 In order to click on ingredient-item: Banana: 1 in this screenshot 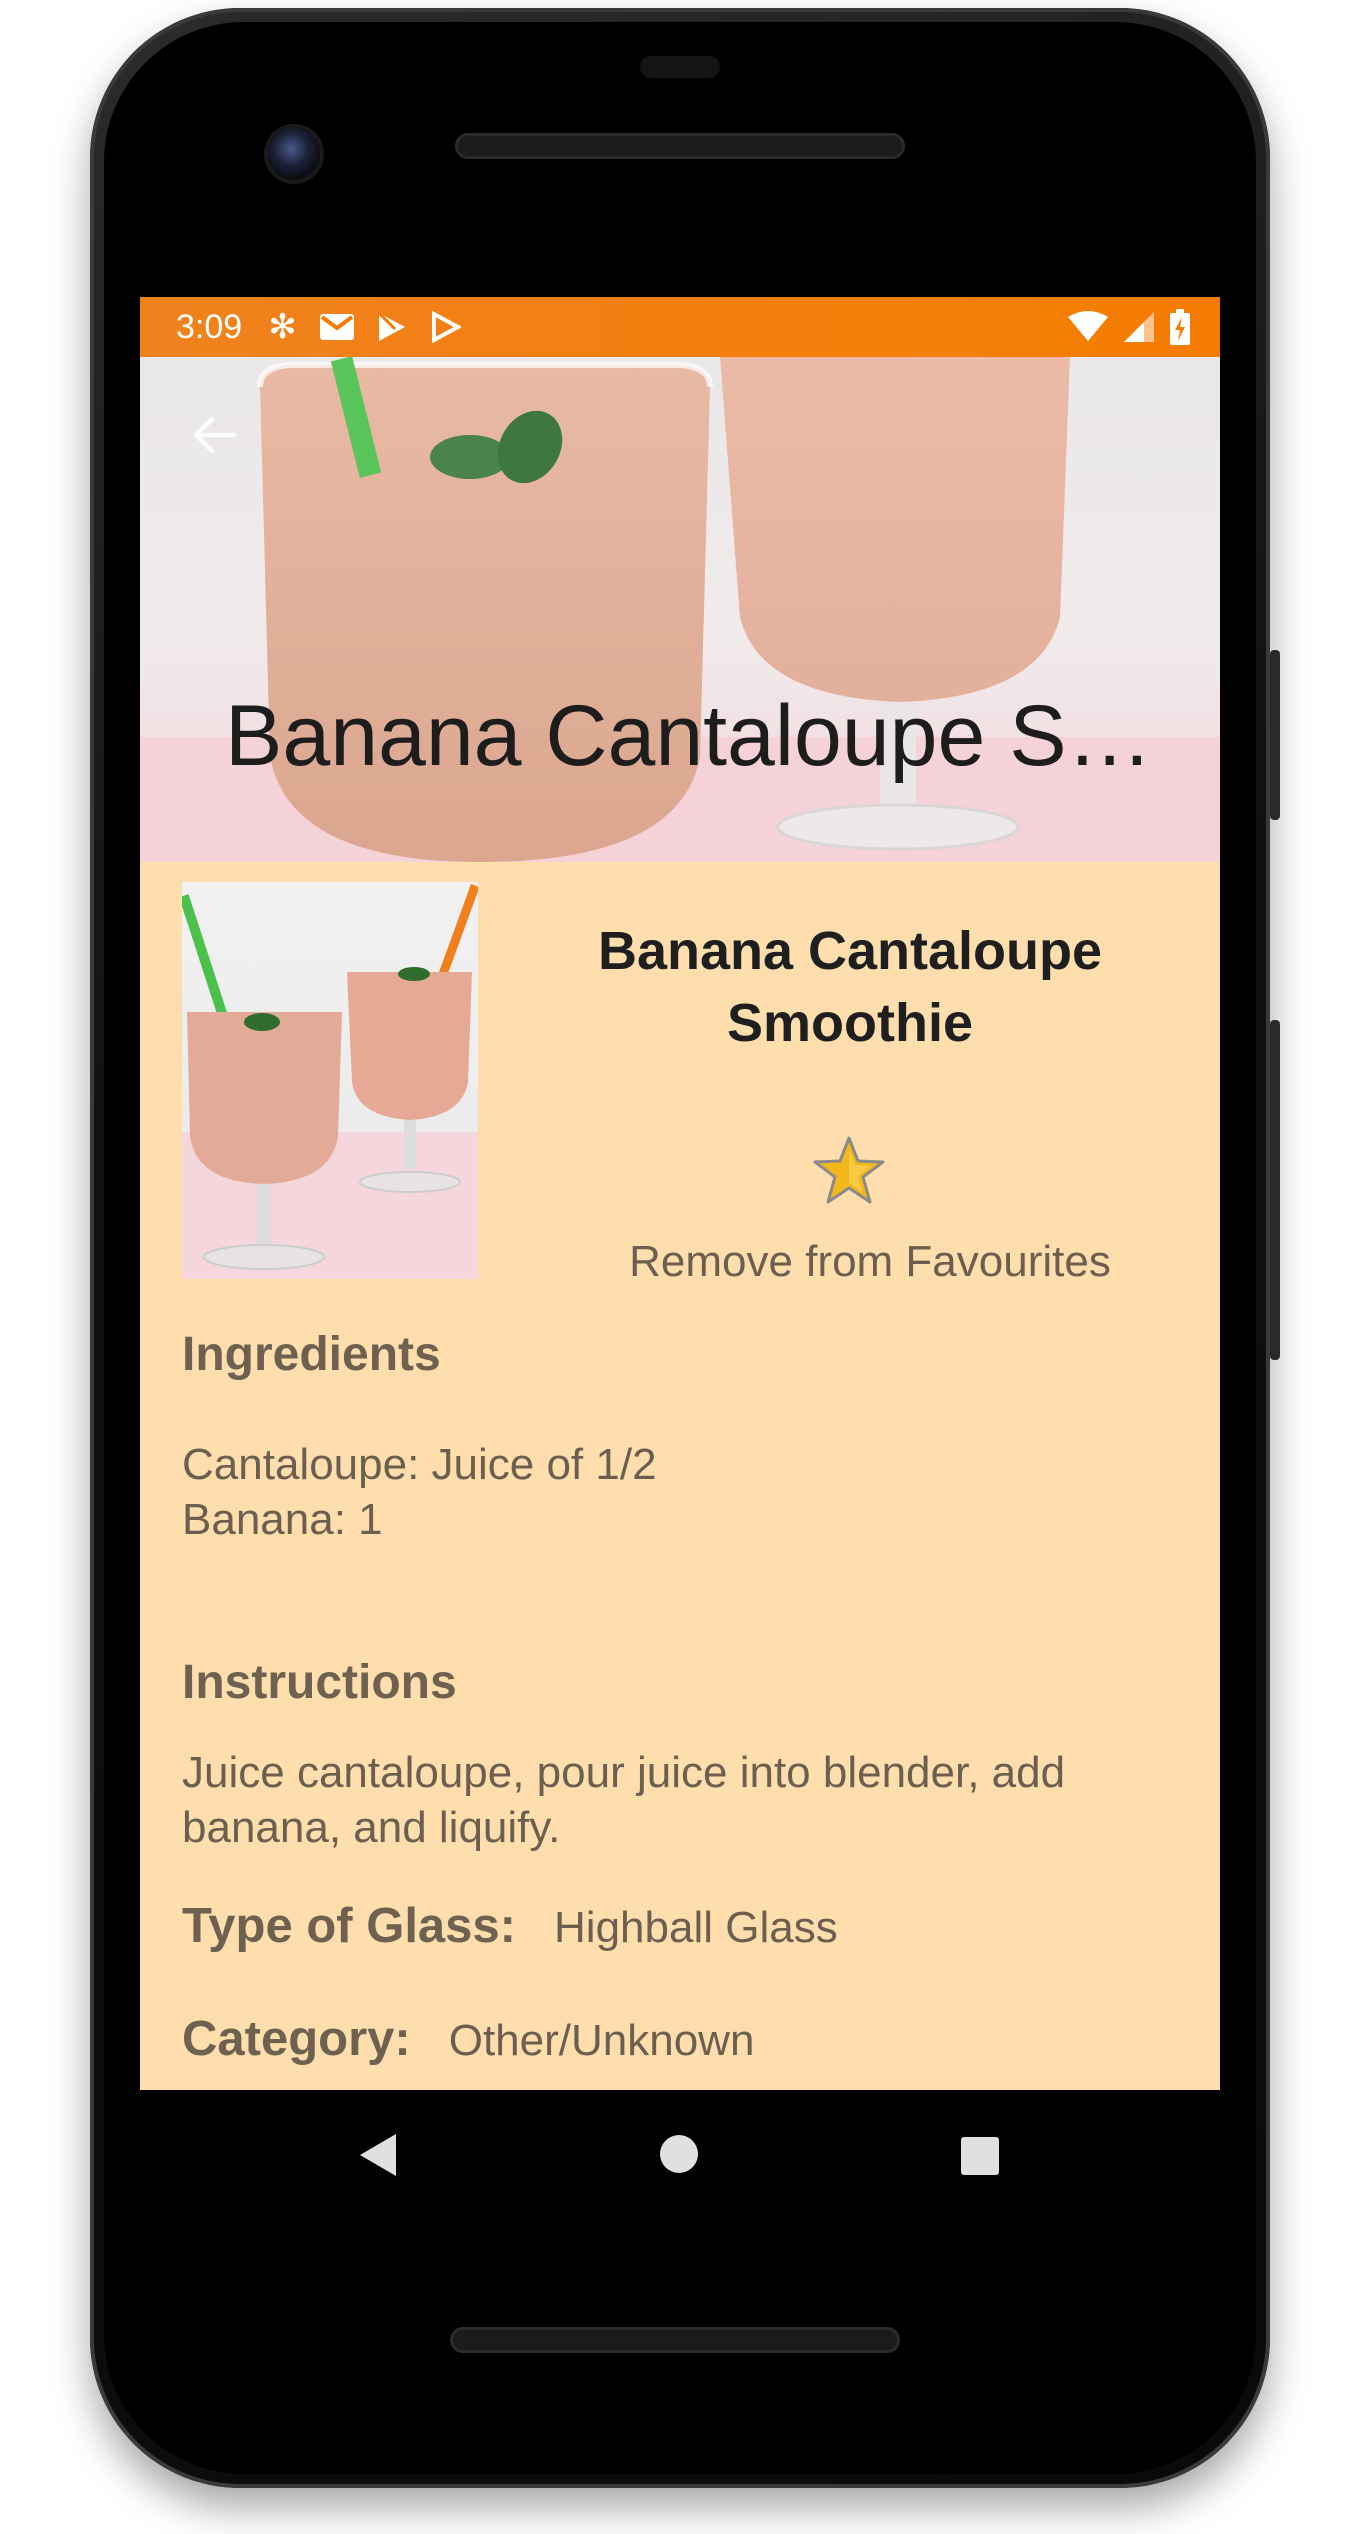, I will do `click(282, 1519)`.